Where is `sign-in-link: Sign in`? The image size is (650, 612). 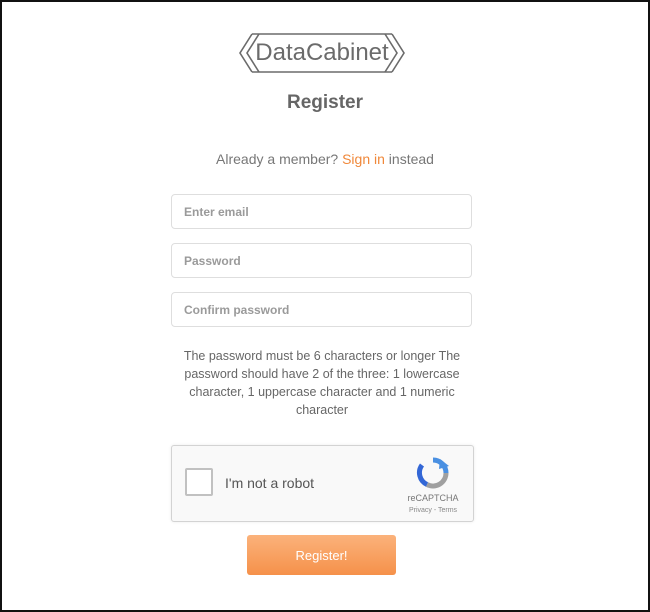
sign-in-link: Sign in is located at coordinates (363, 159).